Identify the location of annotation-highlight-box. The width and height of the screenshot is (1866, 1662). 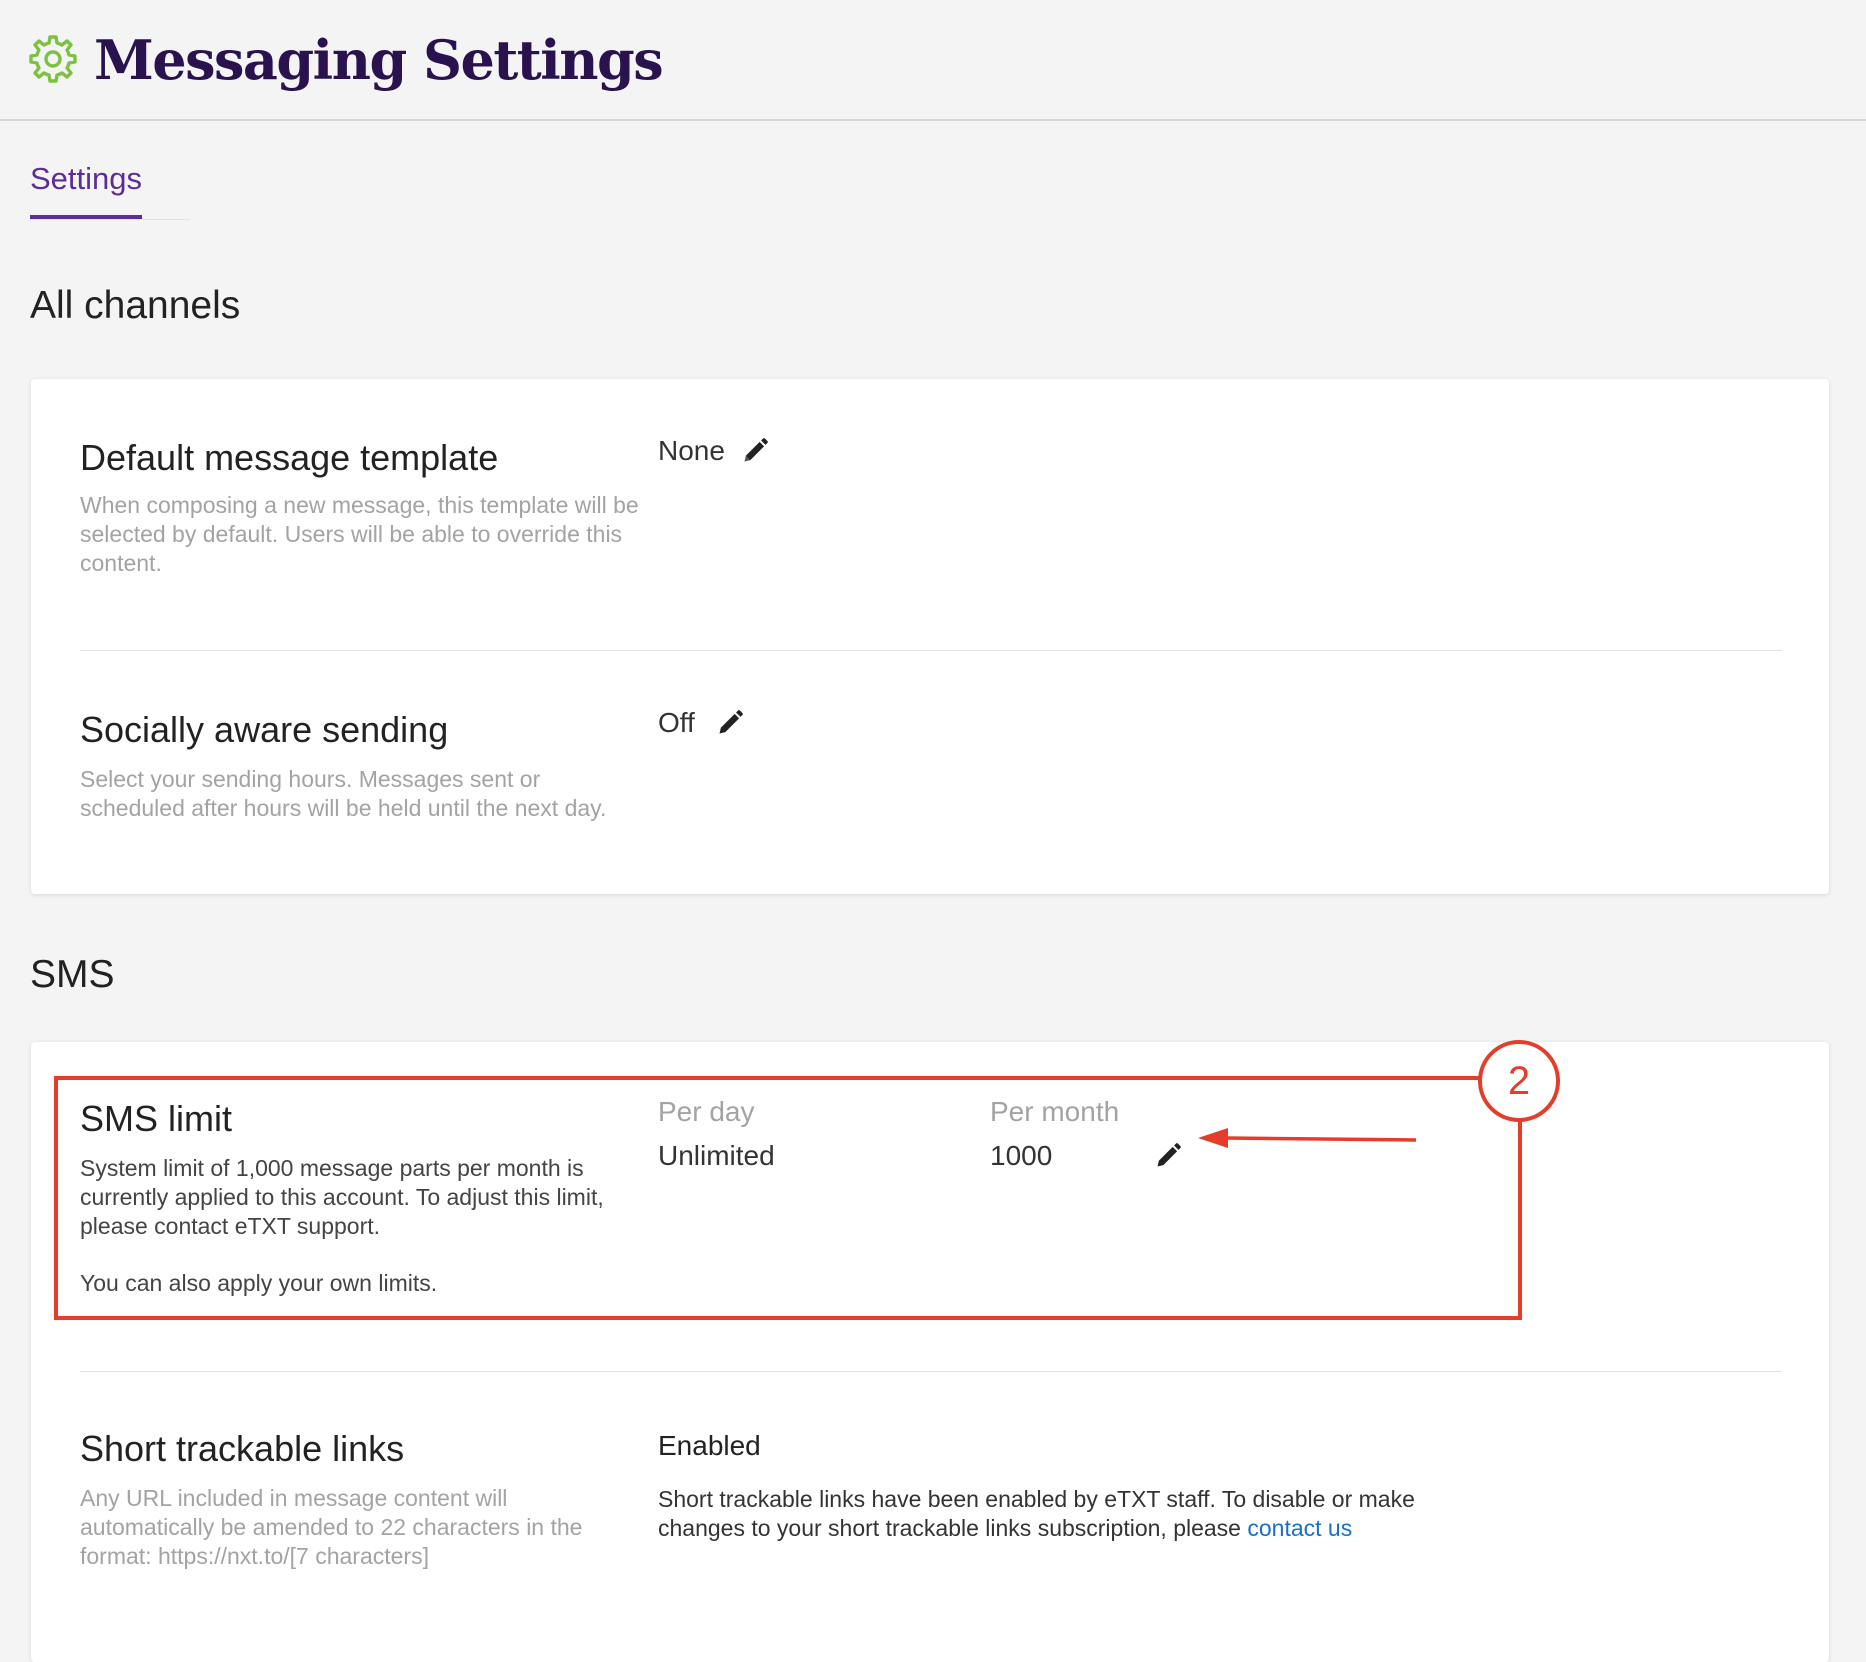
(788, 1198).